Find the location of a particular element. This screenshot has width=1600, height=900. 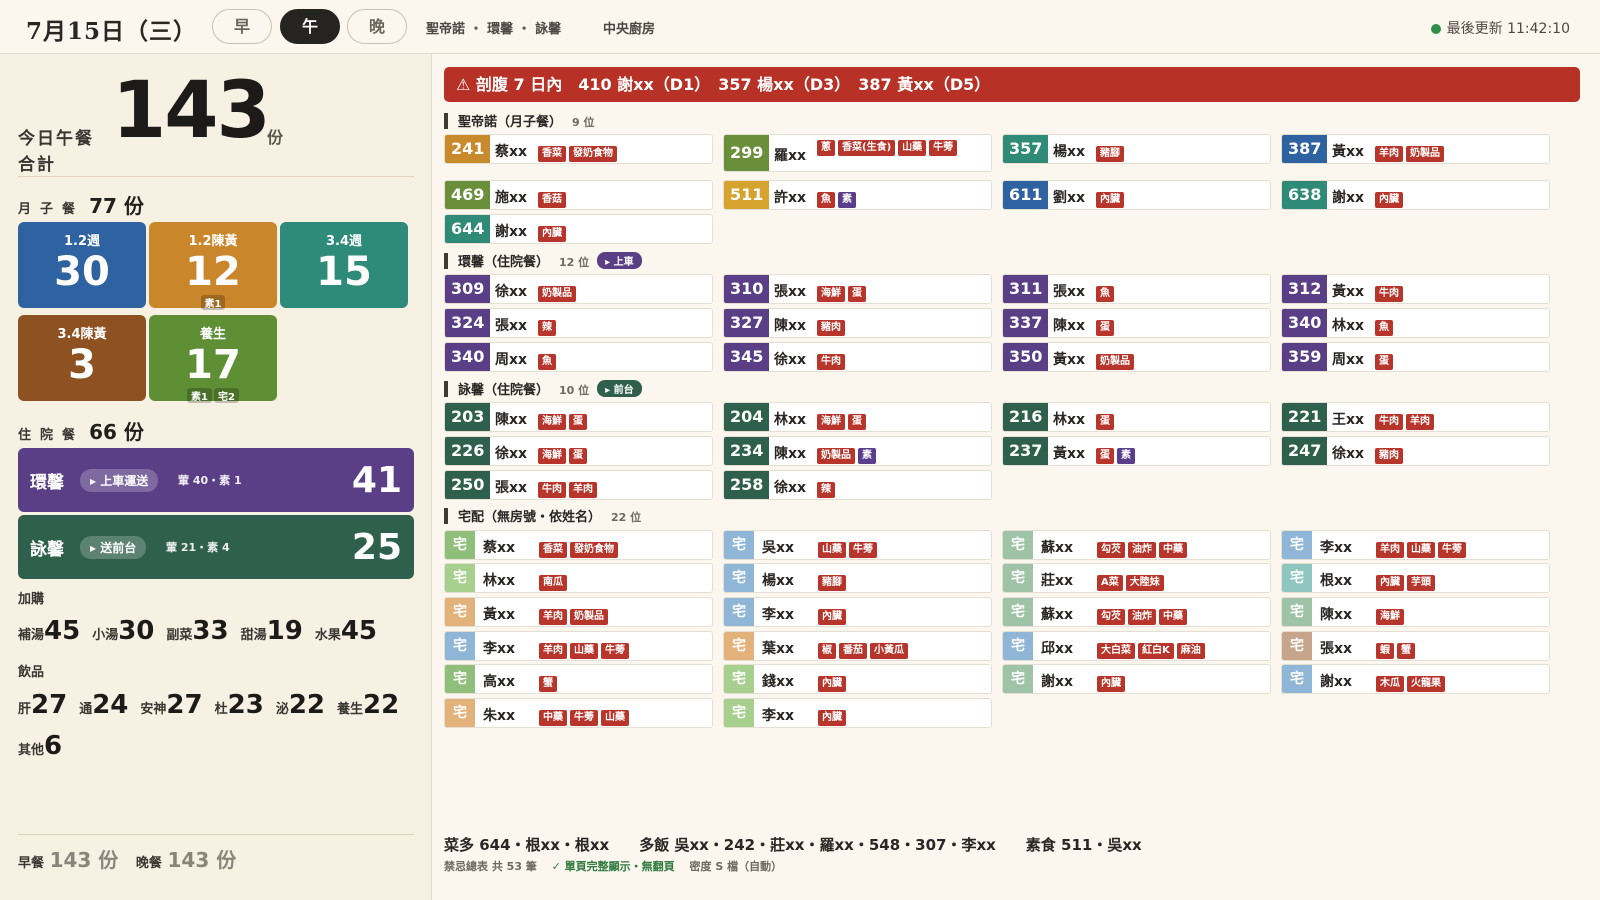

ward-band-yongxin: 詠馨 ▸ 送前台 葷 21・素 4 25 is located at coordinates (216, 547).